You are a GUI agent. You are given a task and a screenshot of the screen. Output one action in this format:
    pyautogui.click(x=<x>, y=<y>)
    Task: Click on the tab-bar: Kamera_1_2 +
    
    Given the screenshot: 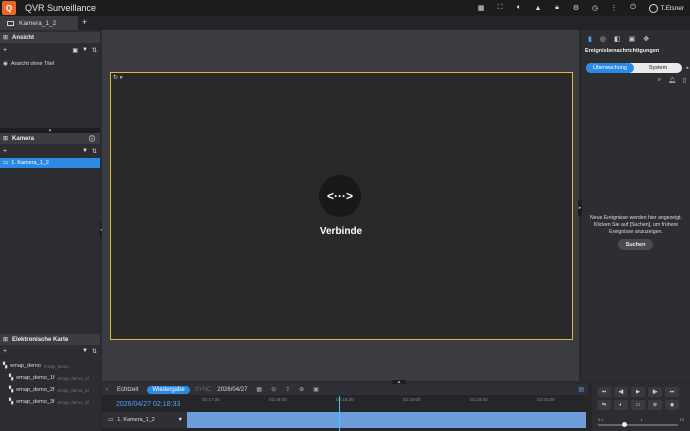 What is the action you would take?
    pyautogui.click(x=345, y=23)
    